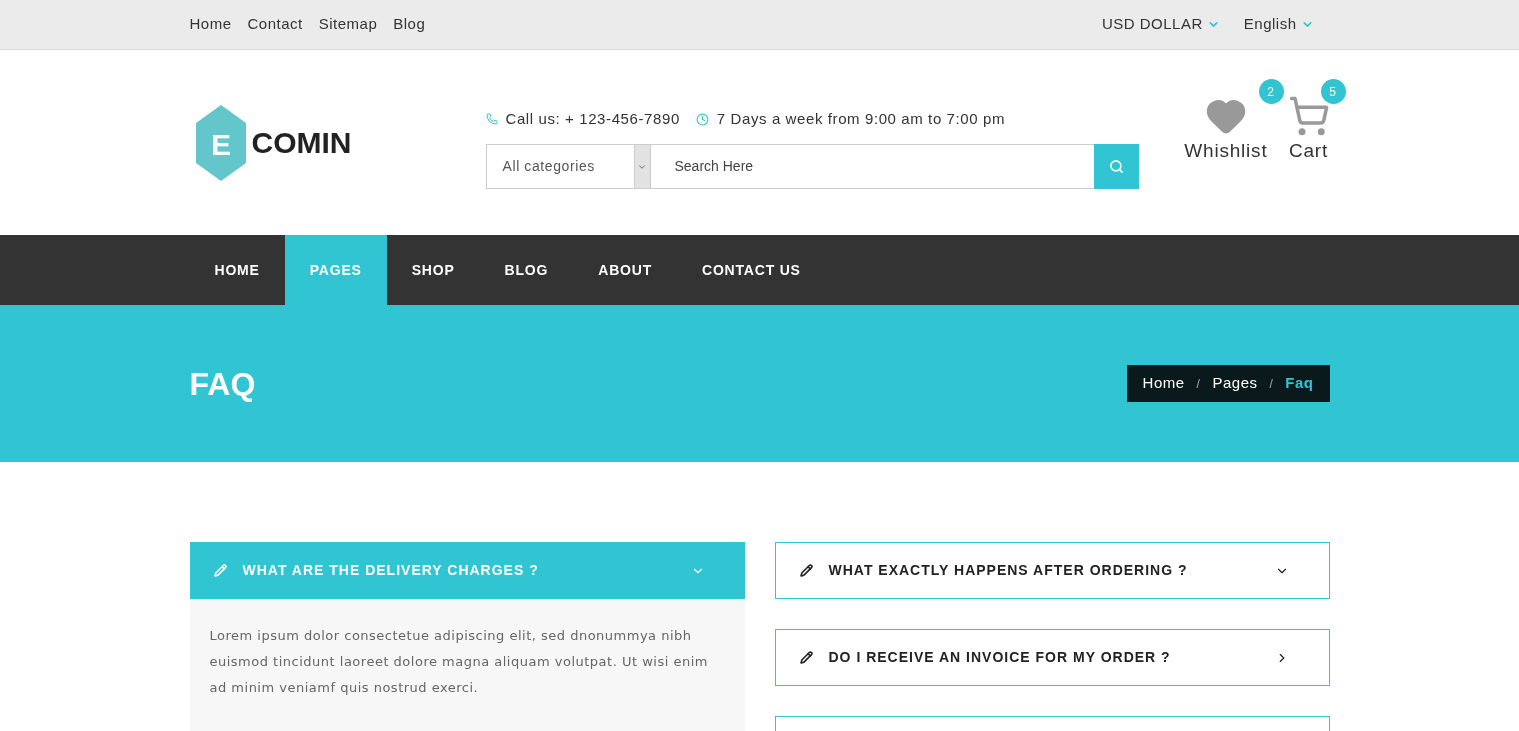 Image resolution: width=1519 pixels, height=731 pixels. I want to click on clock-icon, so click(702, 119).